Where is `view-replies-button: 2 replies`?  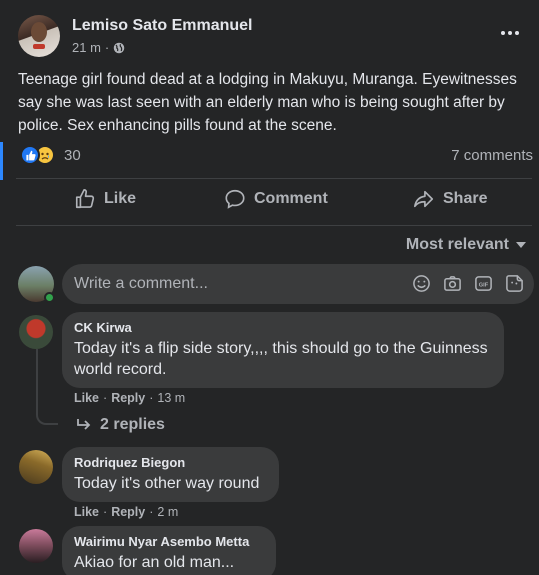
view-replies-button: 2 replies is located at coordinates (120, 425).